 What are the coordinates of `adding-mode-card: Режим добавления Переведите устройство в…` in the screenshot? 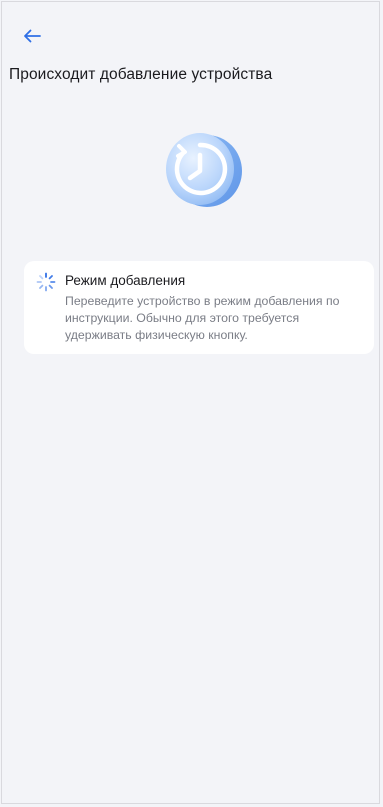 It's located at (199, 307).